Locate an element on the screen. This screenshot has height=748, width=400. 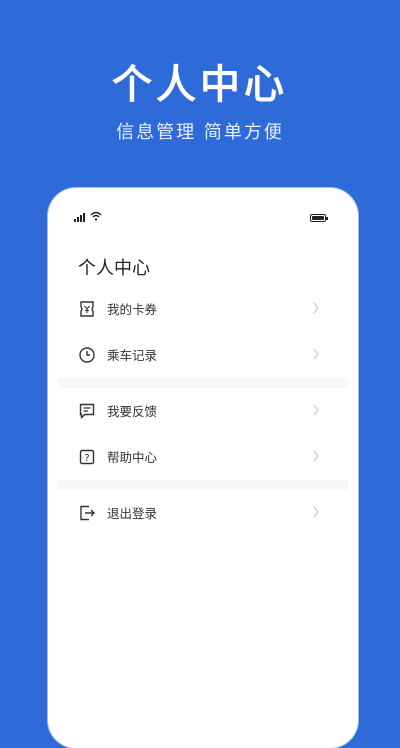
menu-item-logout: 退出登录 is located at coordinates (203, 513).